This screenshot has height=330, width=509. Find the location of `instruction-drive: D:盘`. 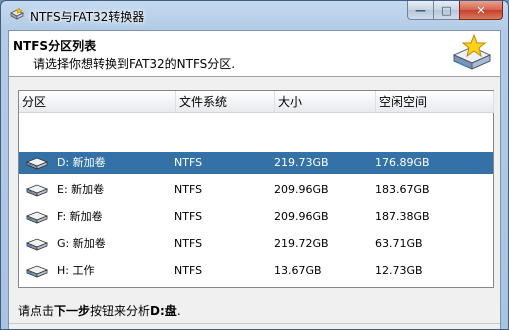

instruction-drive: D:盘 is located at coordinates (163, 311).